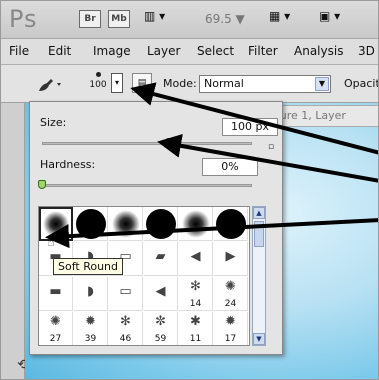 This screenshot has width=379, height=380. Describe the element at coordinates (13, 241) in the screenshot. I see `tools-panel` at that location.